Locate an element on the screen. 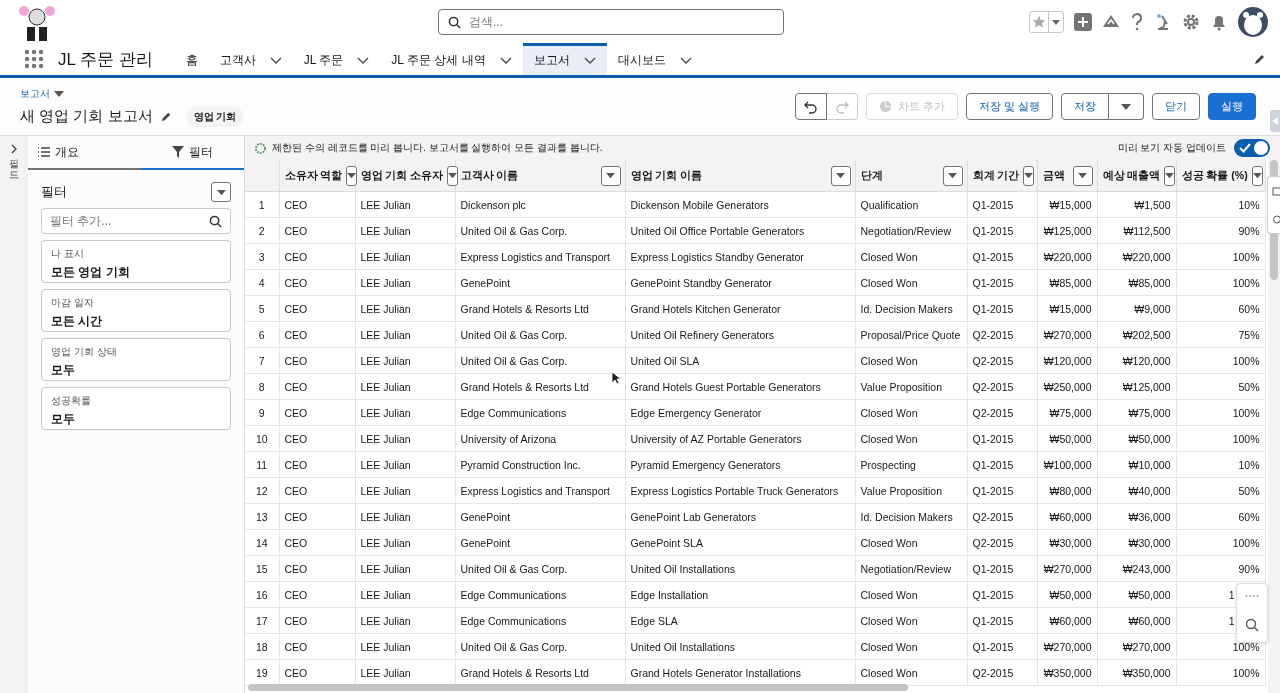 Image resolution: width=1280 pixels, height=693 pixels. filter-card: 마감 일자 모든 시간 is located at coordinates (136, 310).